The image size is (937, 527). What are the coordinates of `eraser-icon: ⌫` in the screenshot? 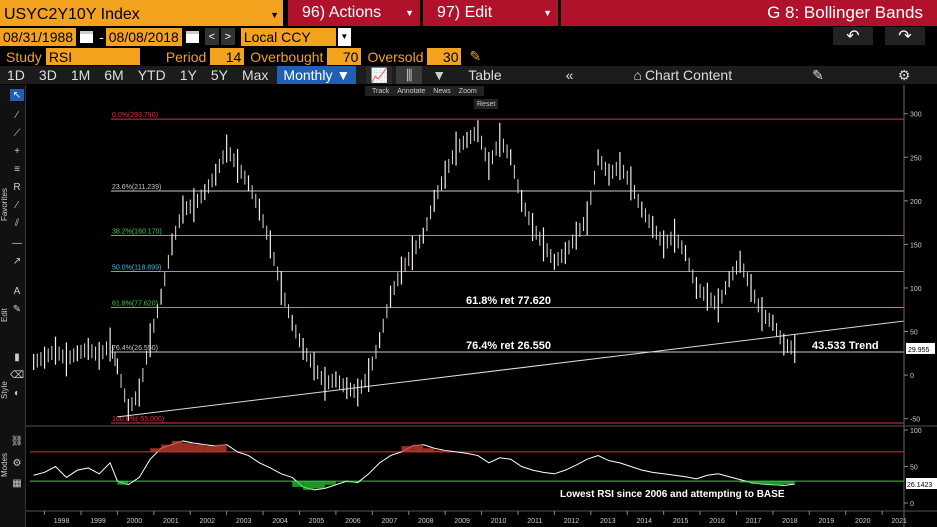 It's located at (17, 375).